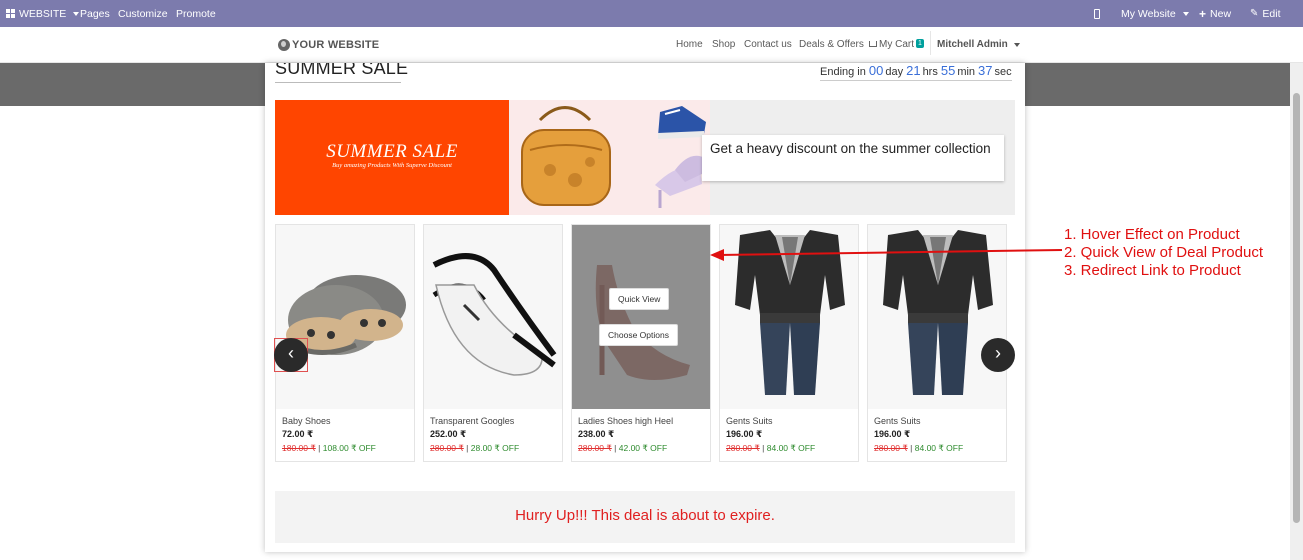 This screenshot has height=560, width=1303. What do you see at coordinates (768, 44) in the screenshot?
I see `nav-contact-us: Contact us` at bounding box center [768, 44].